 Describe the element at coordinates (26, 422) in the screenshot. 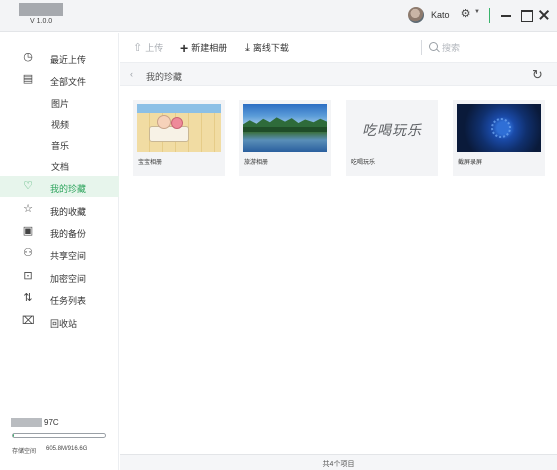

I see `device-logo` at that location.